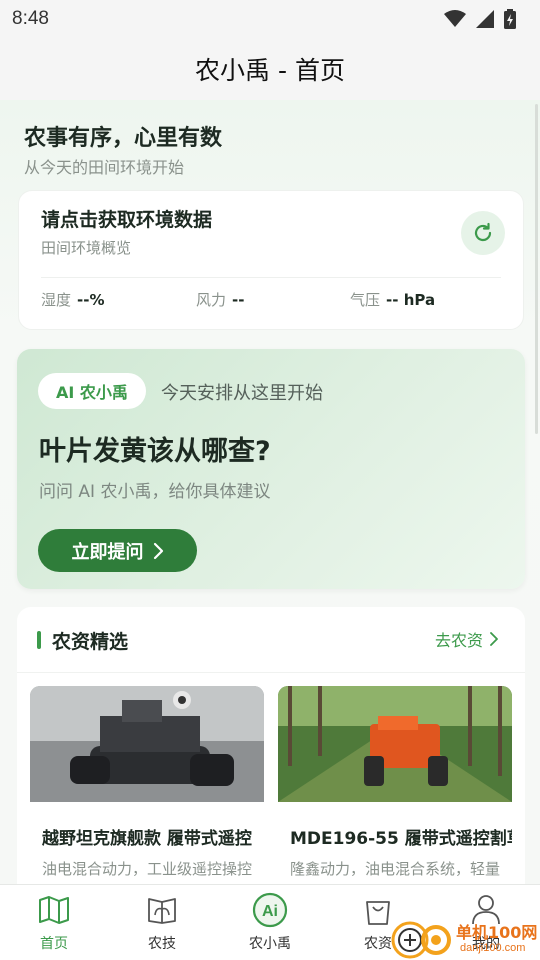 The image size is (540, 960). I want to click on ai-badge: AI 农小禹, so click(92, 391).